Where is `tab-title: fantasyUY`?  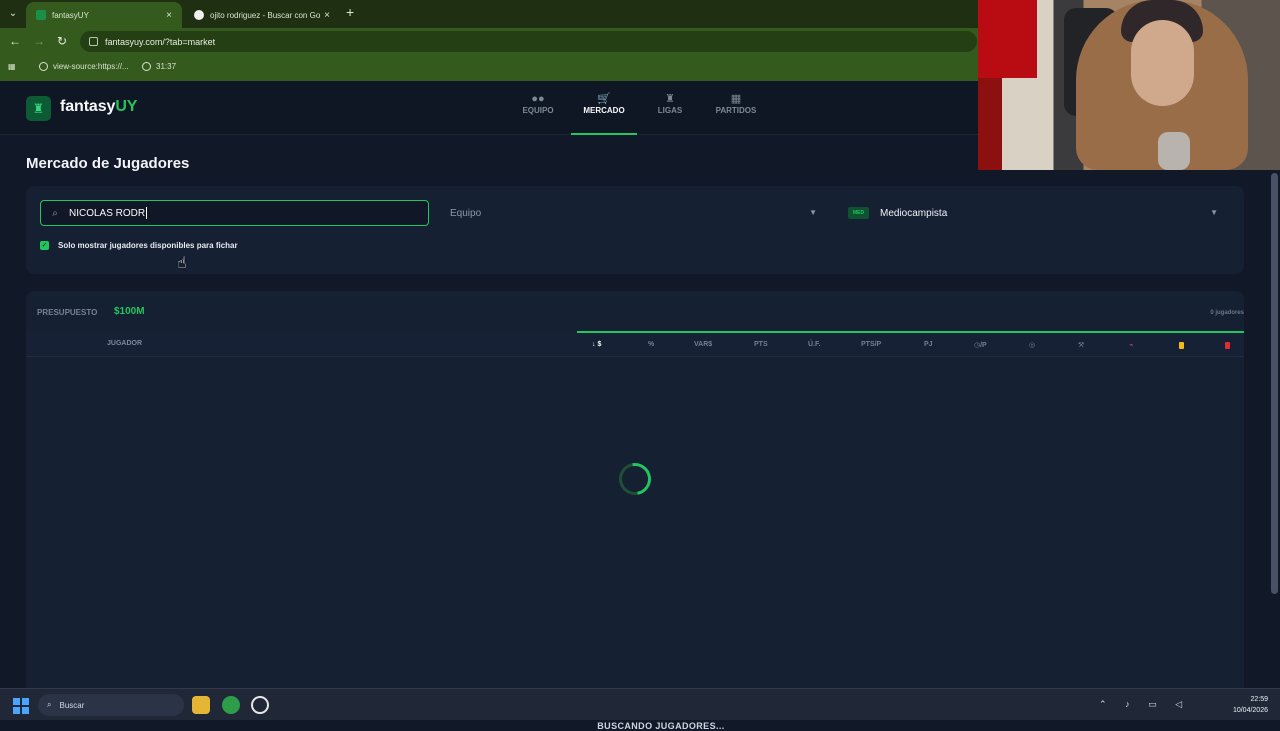
tab-title: fantasyUY is located at coordinates (70, 15).